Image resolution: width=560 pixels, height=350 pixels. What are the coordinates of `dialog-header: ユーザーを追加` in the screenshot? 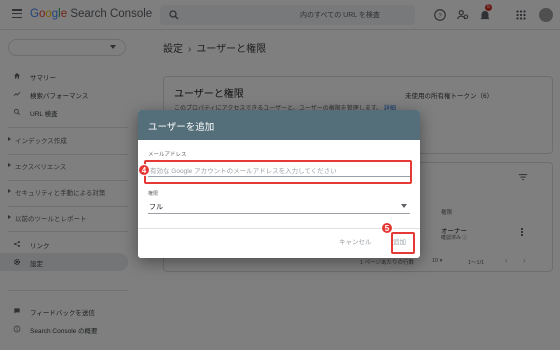 It's located at (279, 125).